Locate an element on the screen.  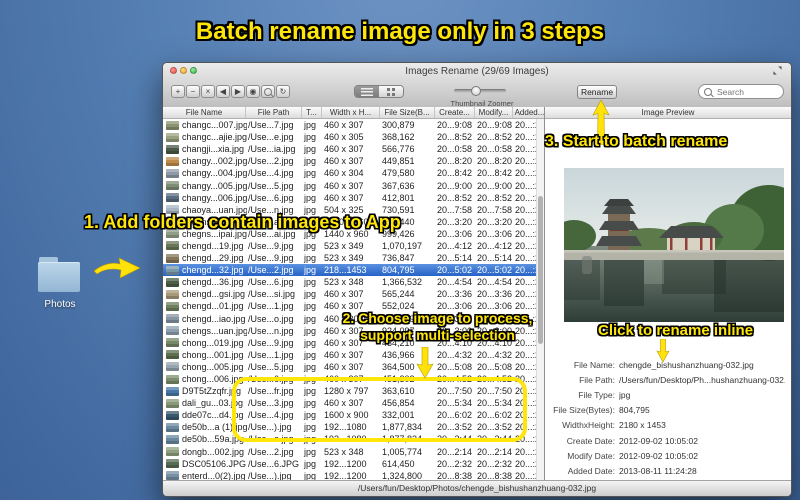
quicklook-button: ◉ is located at coordinates (253, 91).